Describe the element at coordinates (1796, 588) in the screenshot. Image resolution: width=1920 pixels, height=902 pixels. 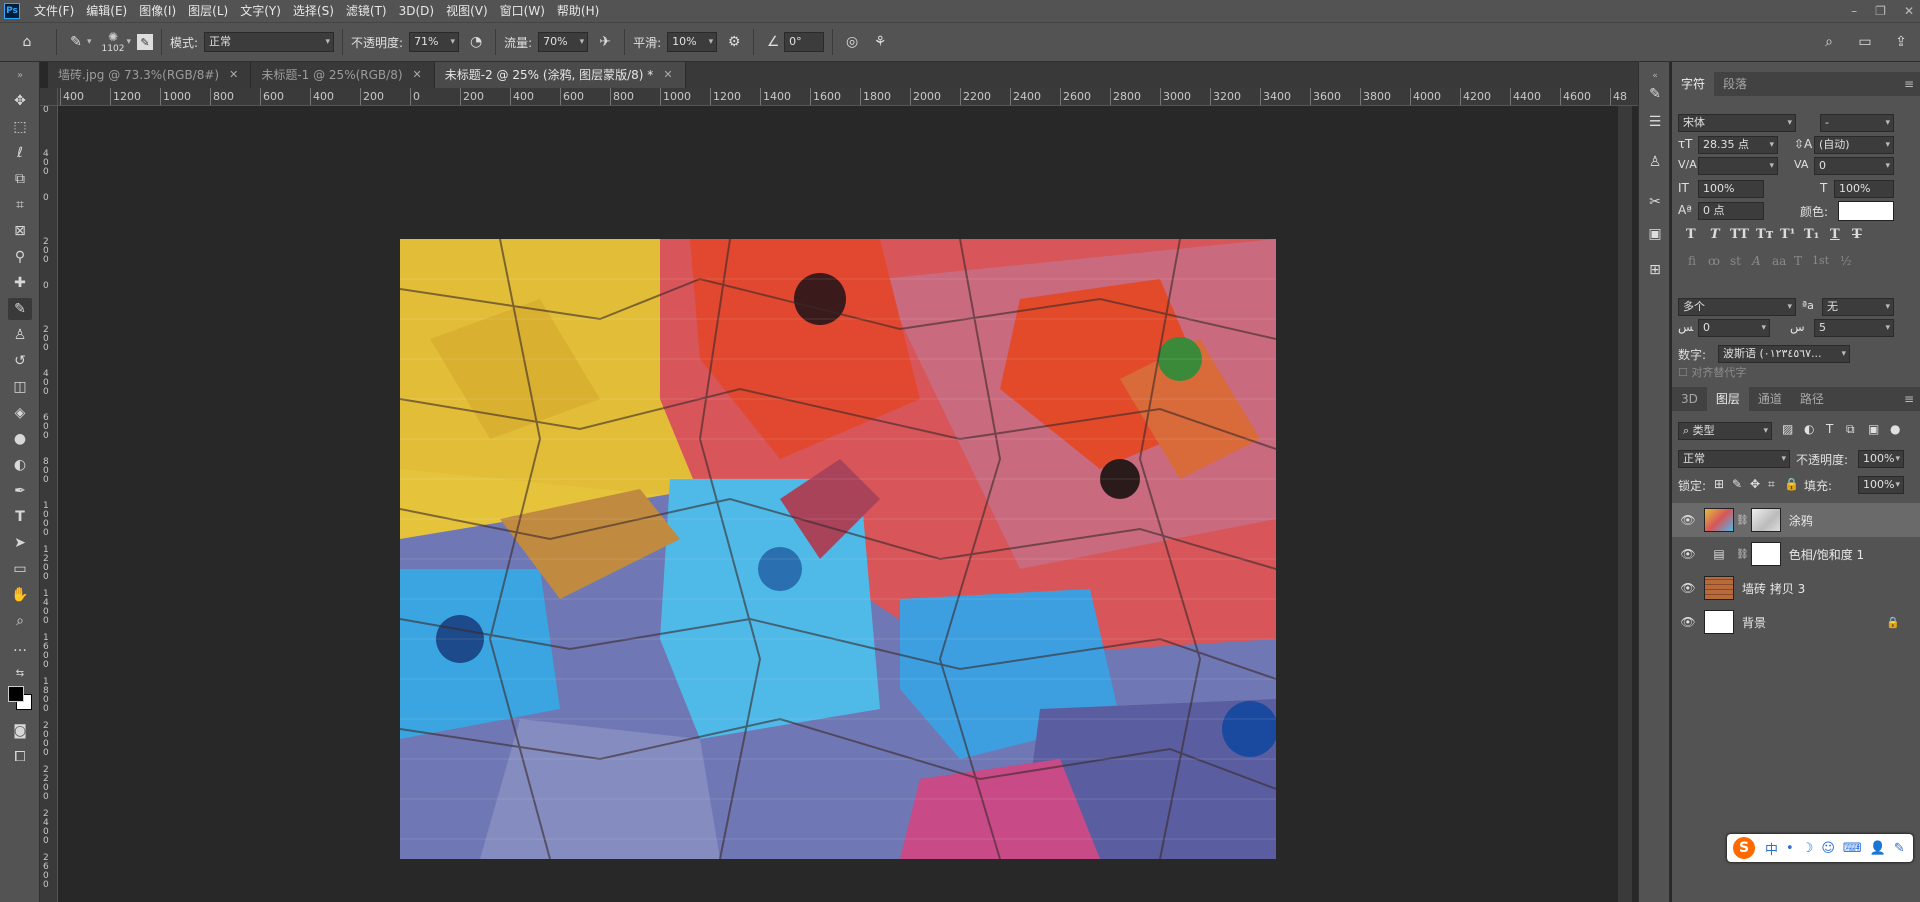
I see `layer-row-brick-copy: 👁 墙砖 拷贝 3` at that location.